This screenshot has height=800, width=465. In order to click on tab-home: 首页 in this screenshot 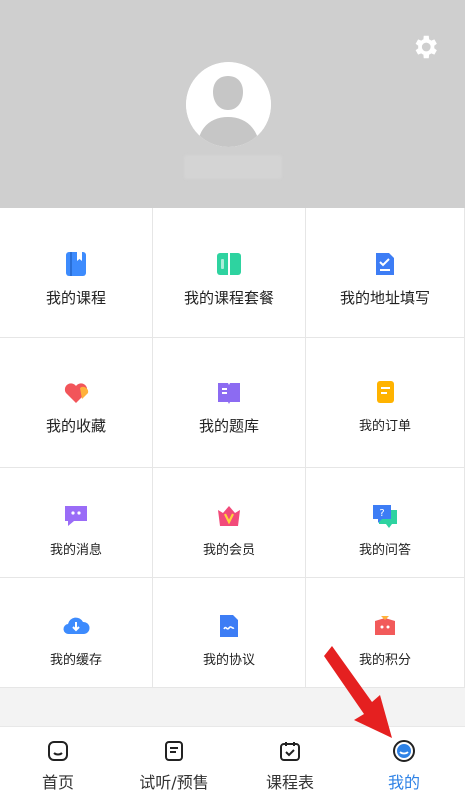, I will do `click(58, 763)`.